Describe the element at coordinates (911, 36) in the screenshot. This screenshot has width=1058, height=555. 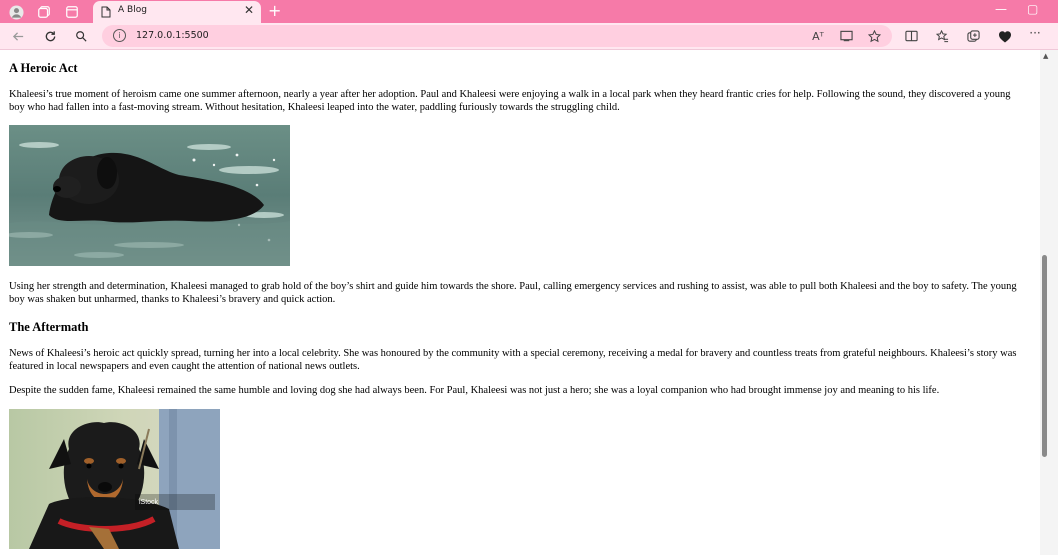
I see `split-screen-icon` at that location.